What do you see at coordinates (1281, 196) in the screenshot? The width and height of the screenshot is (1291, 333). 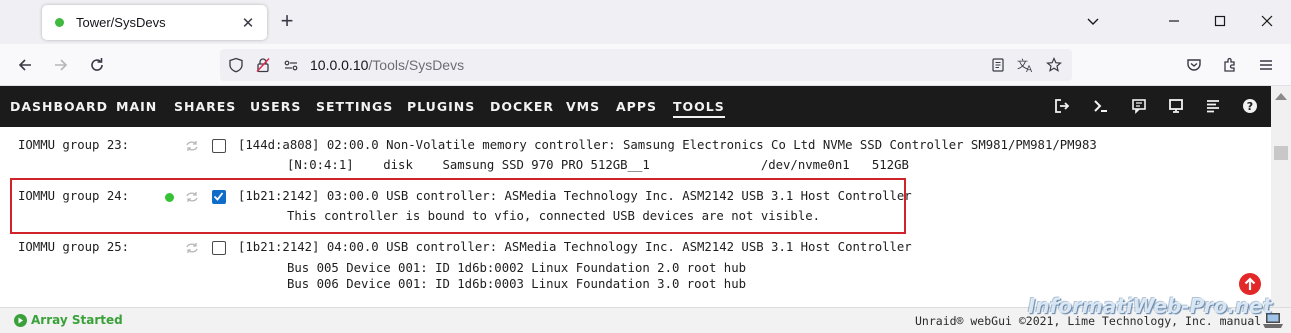 I see `page-scrollbar` at bounding box center [1281, 196].